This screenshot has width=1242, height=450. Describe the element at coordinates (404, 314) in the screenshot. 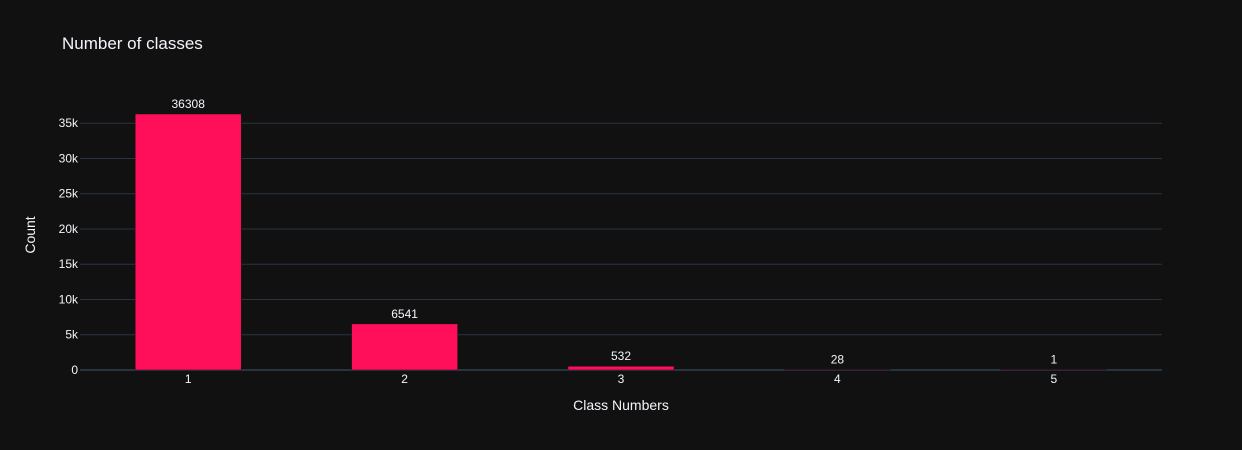

I see `data-label: 6541` at that location.